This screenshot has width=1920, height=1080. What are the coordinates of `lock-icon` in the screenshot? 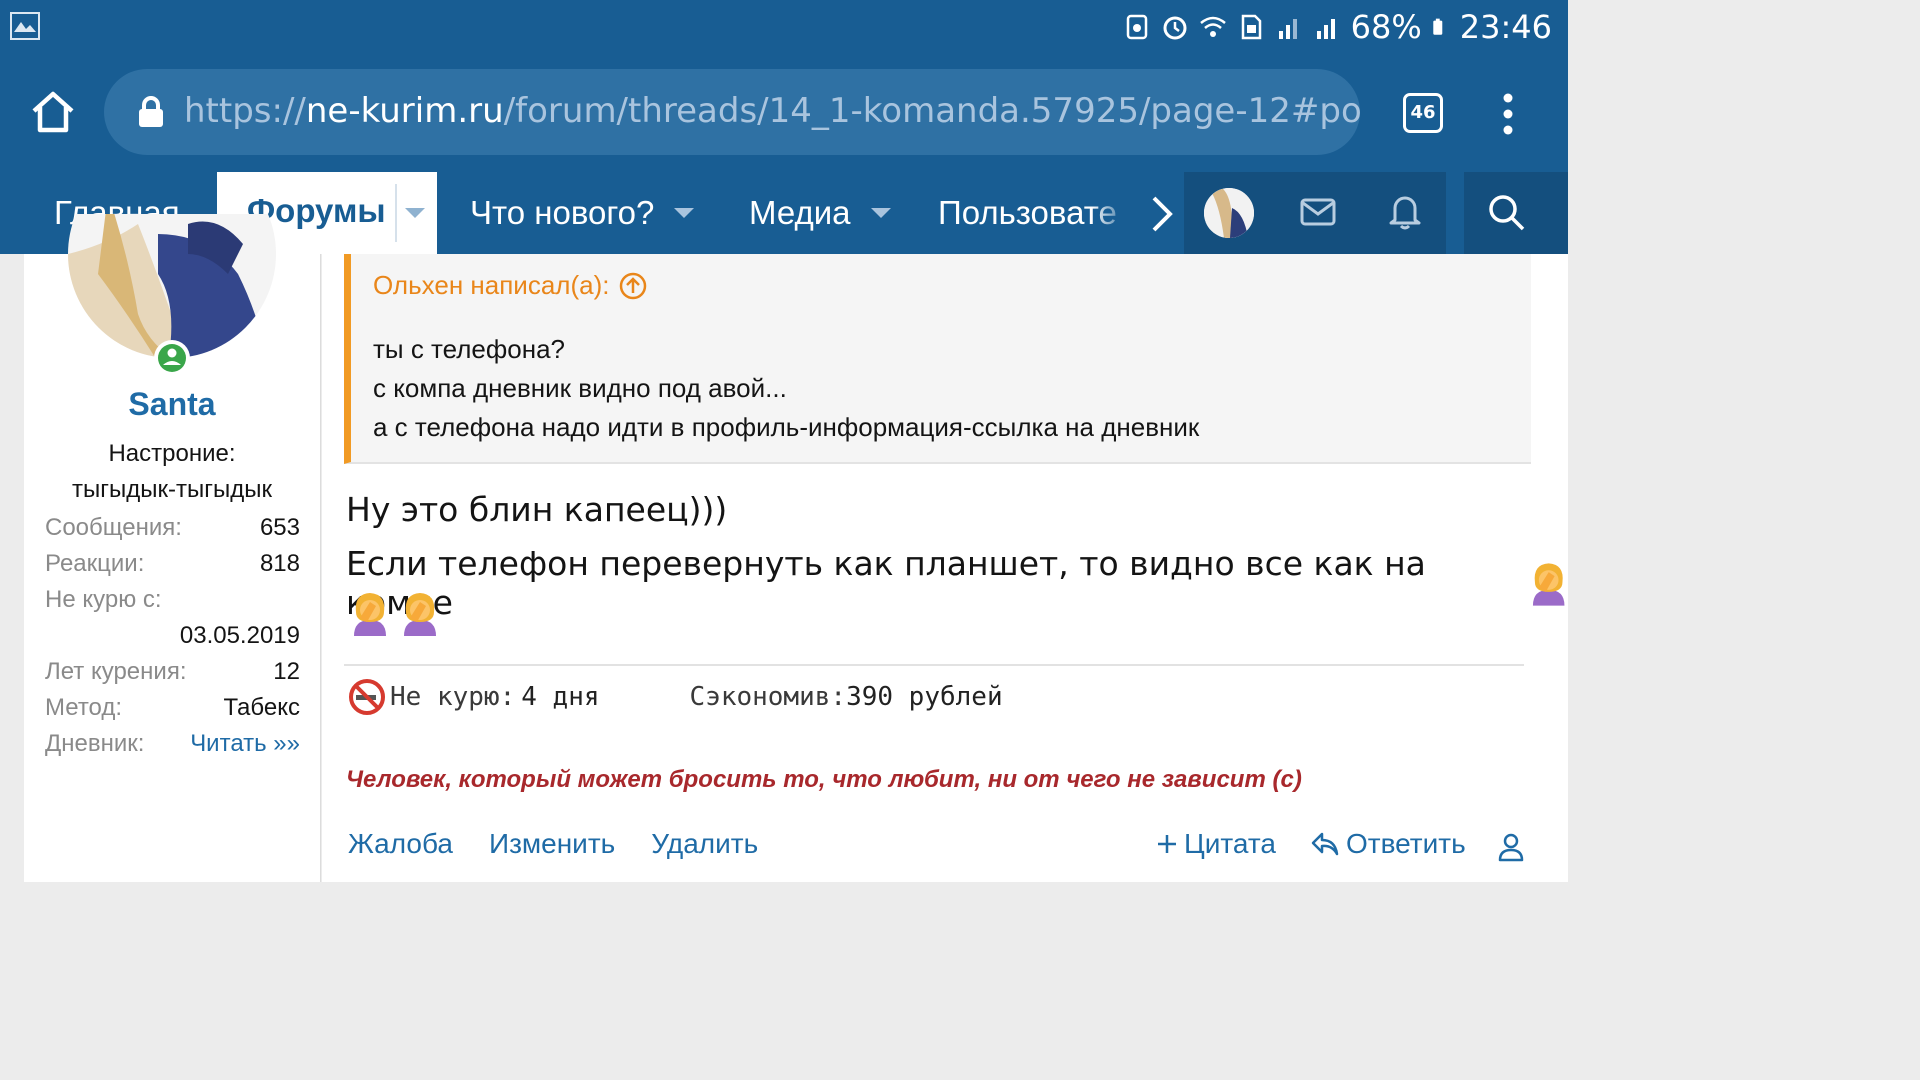 It's located at (151, 111).